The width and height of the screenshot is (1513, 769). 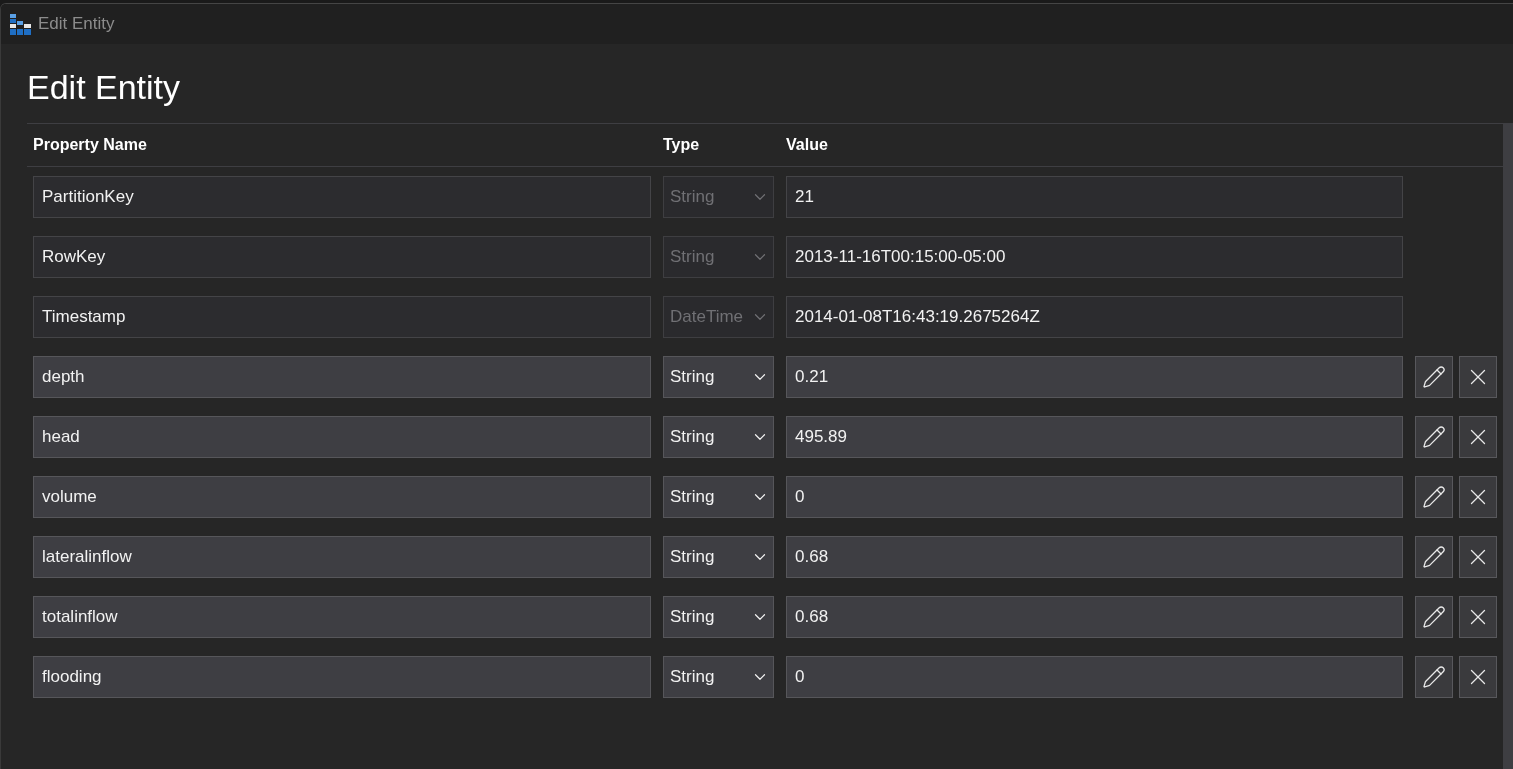 What do you see at coordinates (682, 145) in the screenshot?
I see `column-header: Type` at bounding box center [682, 145].